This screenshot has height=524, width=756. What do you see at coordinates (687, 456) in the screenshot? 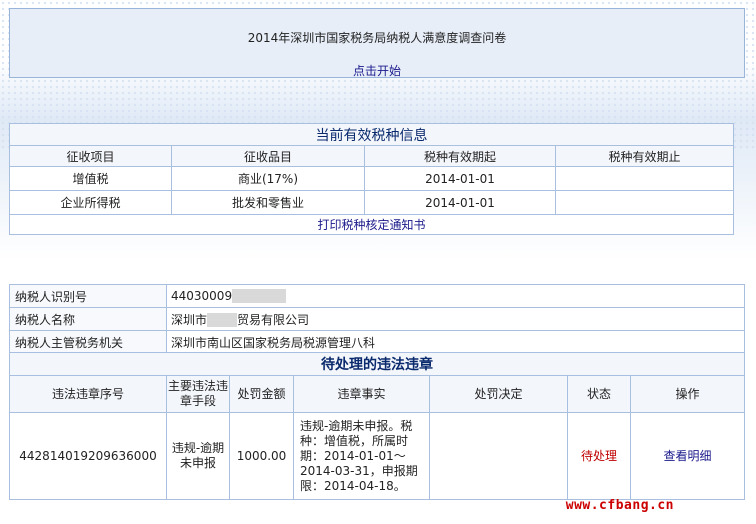
I see `view-details-link: 查看明细` at bounding box center [687, 456].